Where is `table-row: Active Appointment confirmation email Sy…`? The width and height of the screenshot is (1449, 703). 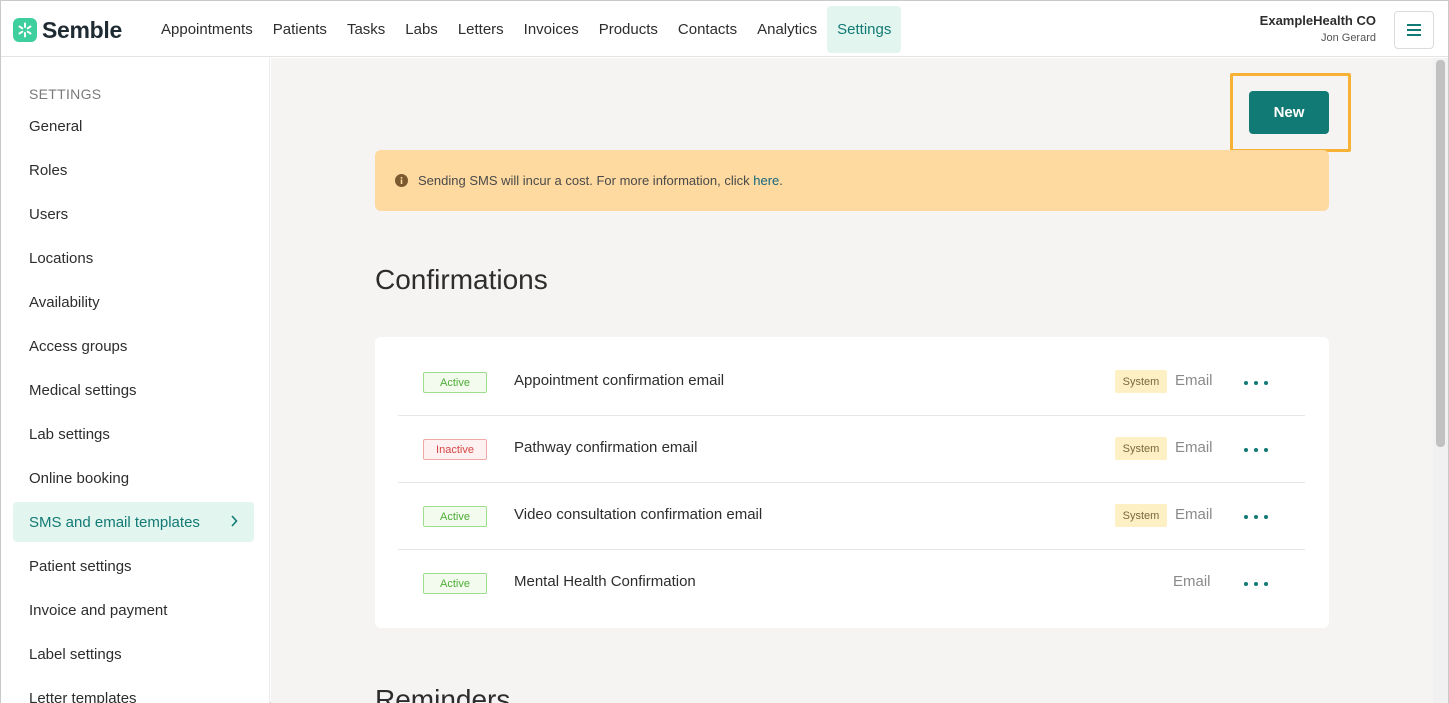 table-row: Active Appointment confirmation email Sy… is located at coordinates (851, 382).